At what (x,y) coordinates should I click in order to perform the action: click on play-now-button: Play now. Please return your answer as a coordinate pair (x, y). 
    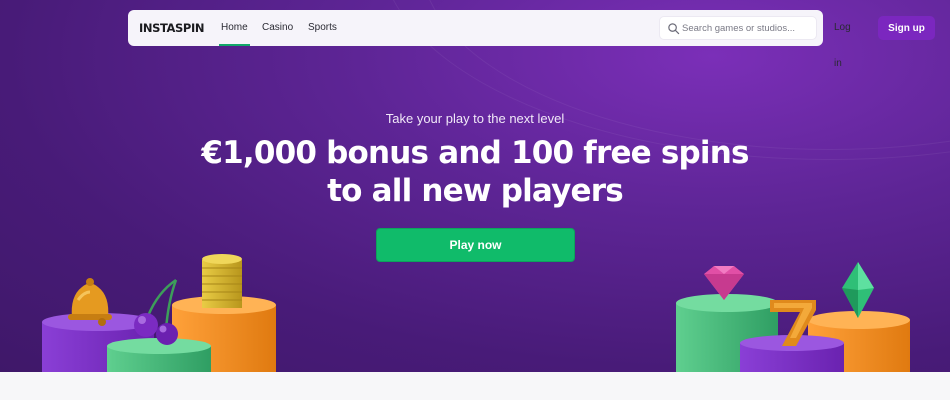
    Looking at the image, I should click on (475, 245).